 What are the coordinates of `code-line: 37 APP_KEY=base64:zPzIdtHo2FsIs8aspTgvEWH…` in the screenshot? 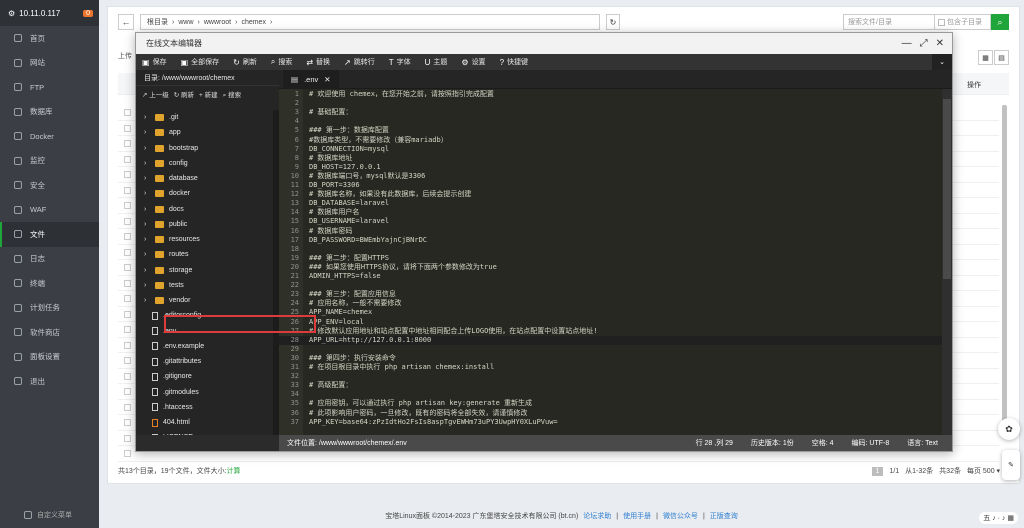 It's located at (610, 422).